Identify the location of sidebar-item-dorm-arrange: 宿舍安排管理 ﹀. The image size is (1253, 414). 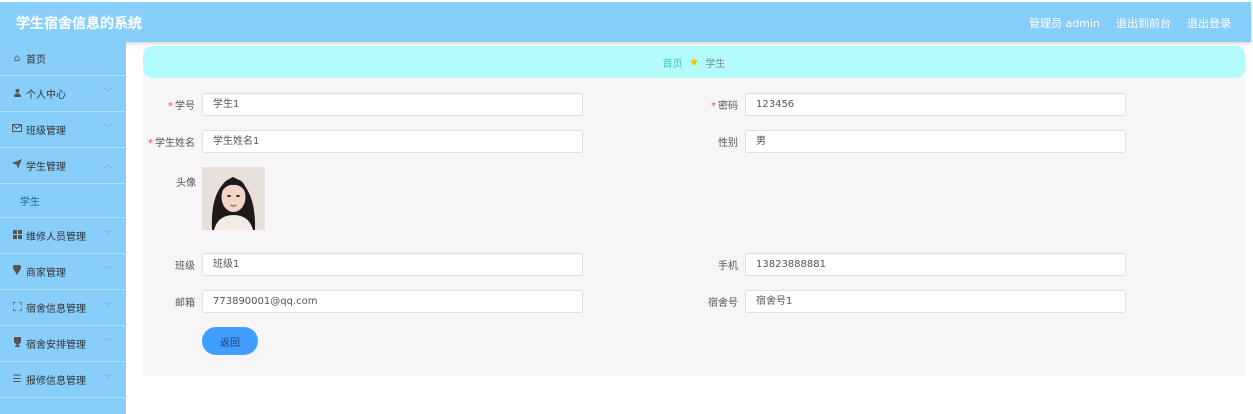
(63, 344).